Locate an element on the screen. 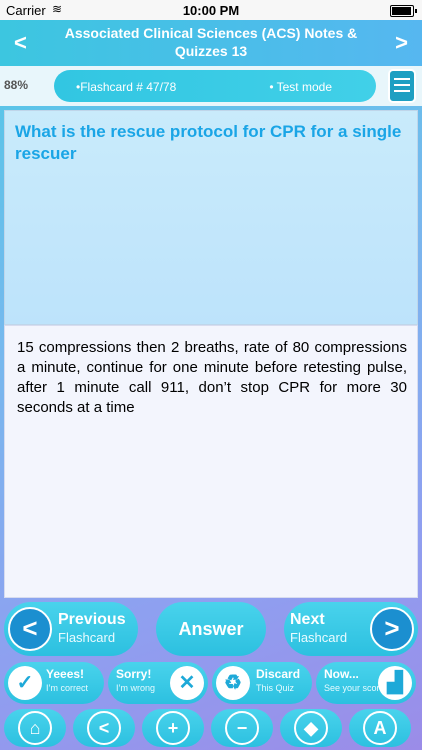 This screenshot has height=750, width=422. share-button: < is located at coordinates (104, 728).